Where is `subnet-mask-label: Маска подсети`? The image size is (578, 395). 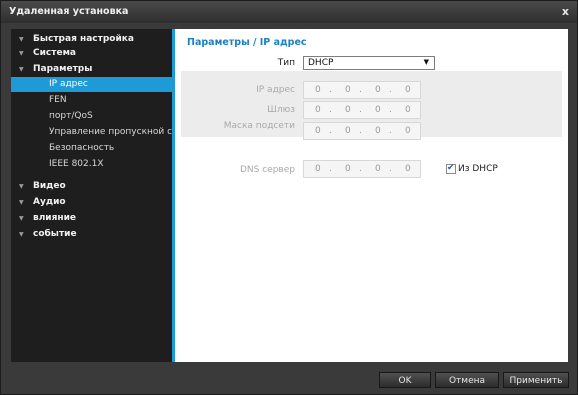
subnet-mask-label: Маска подсети is located at coordinates (259, 126).